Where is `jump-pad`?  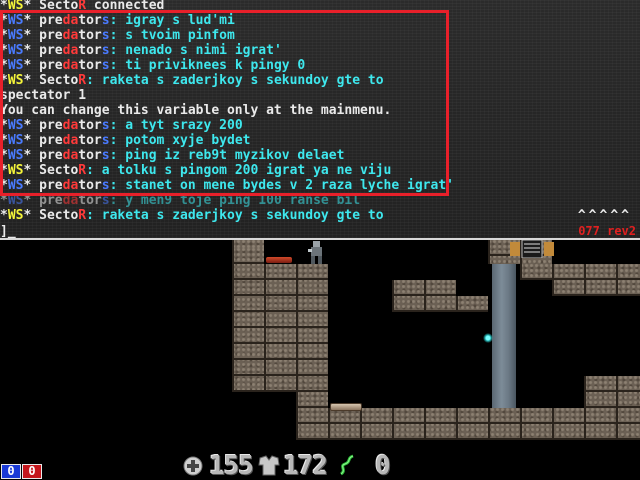
jump-pad is located at coordinates (346, 407).